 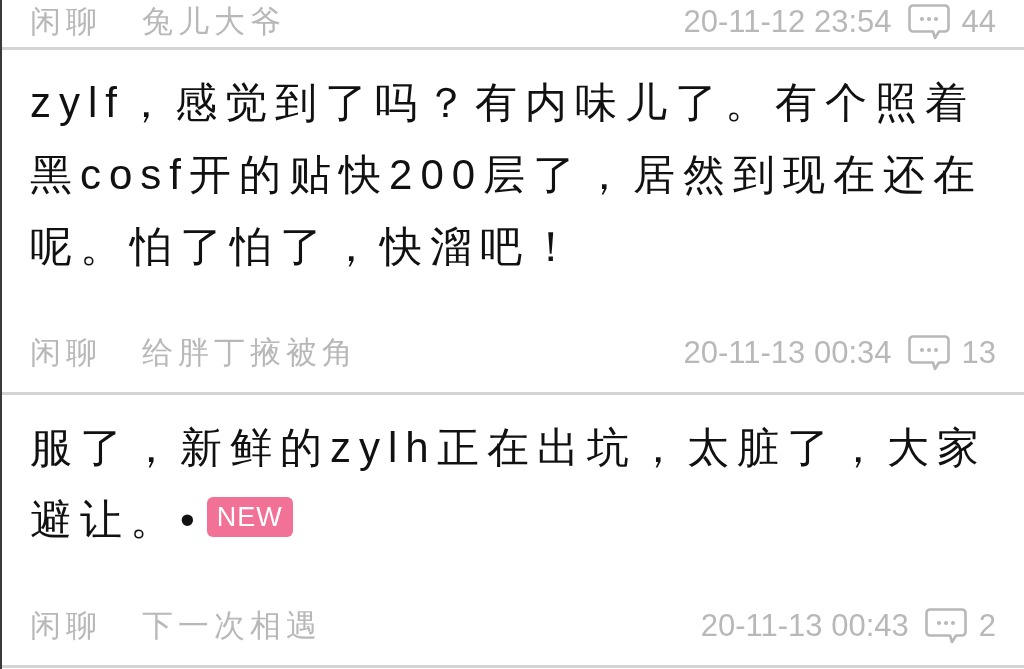 I want to click on reply-count: 44, so click(x=978, y=22).